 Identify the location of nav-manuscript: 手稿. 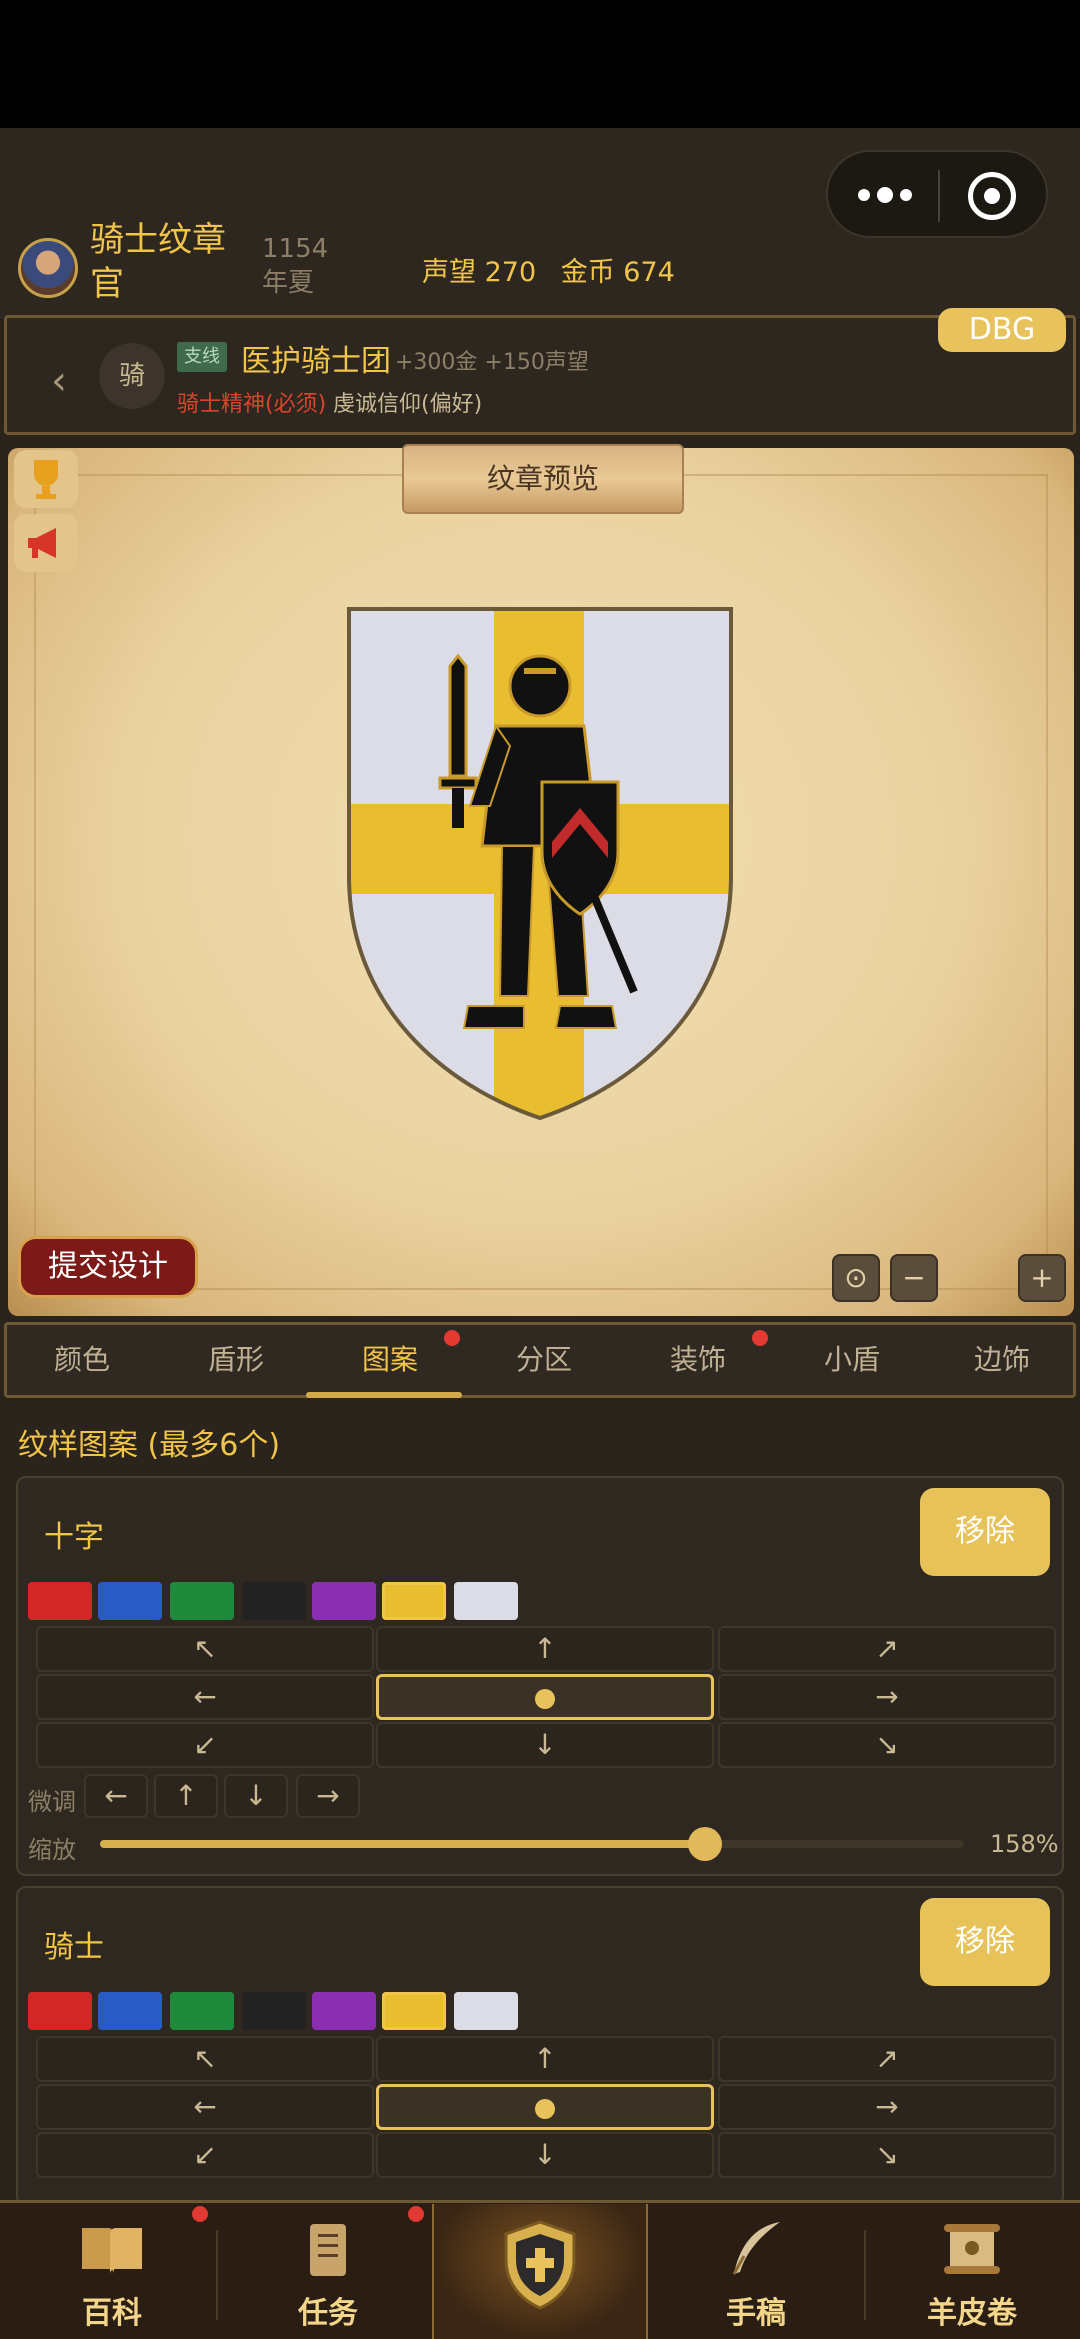
(756, 2269).